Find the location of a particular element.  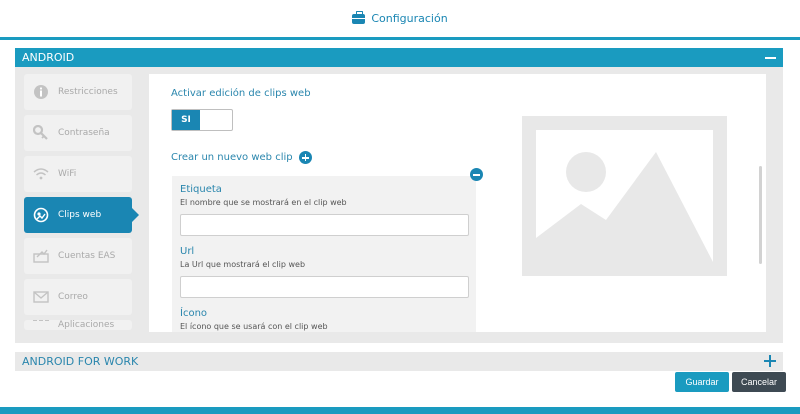

toggle-on-label: SI is located at coordinates (186, 120).